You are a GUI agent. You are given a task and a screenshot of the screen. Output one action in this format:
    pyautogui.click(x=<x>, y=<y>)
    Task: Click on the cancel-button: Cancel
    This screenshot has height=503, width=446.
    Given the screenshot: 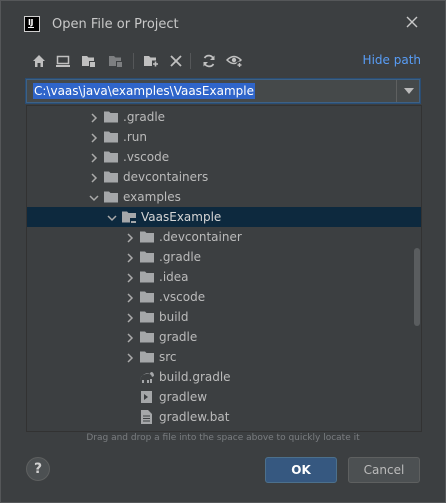 What is the action you would take?
    pyautogui.click(x=384, y=470)
    